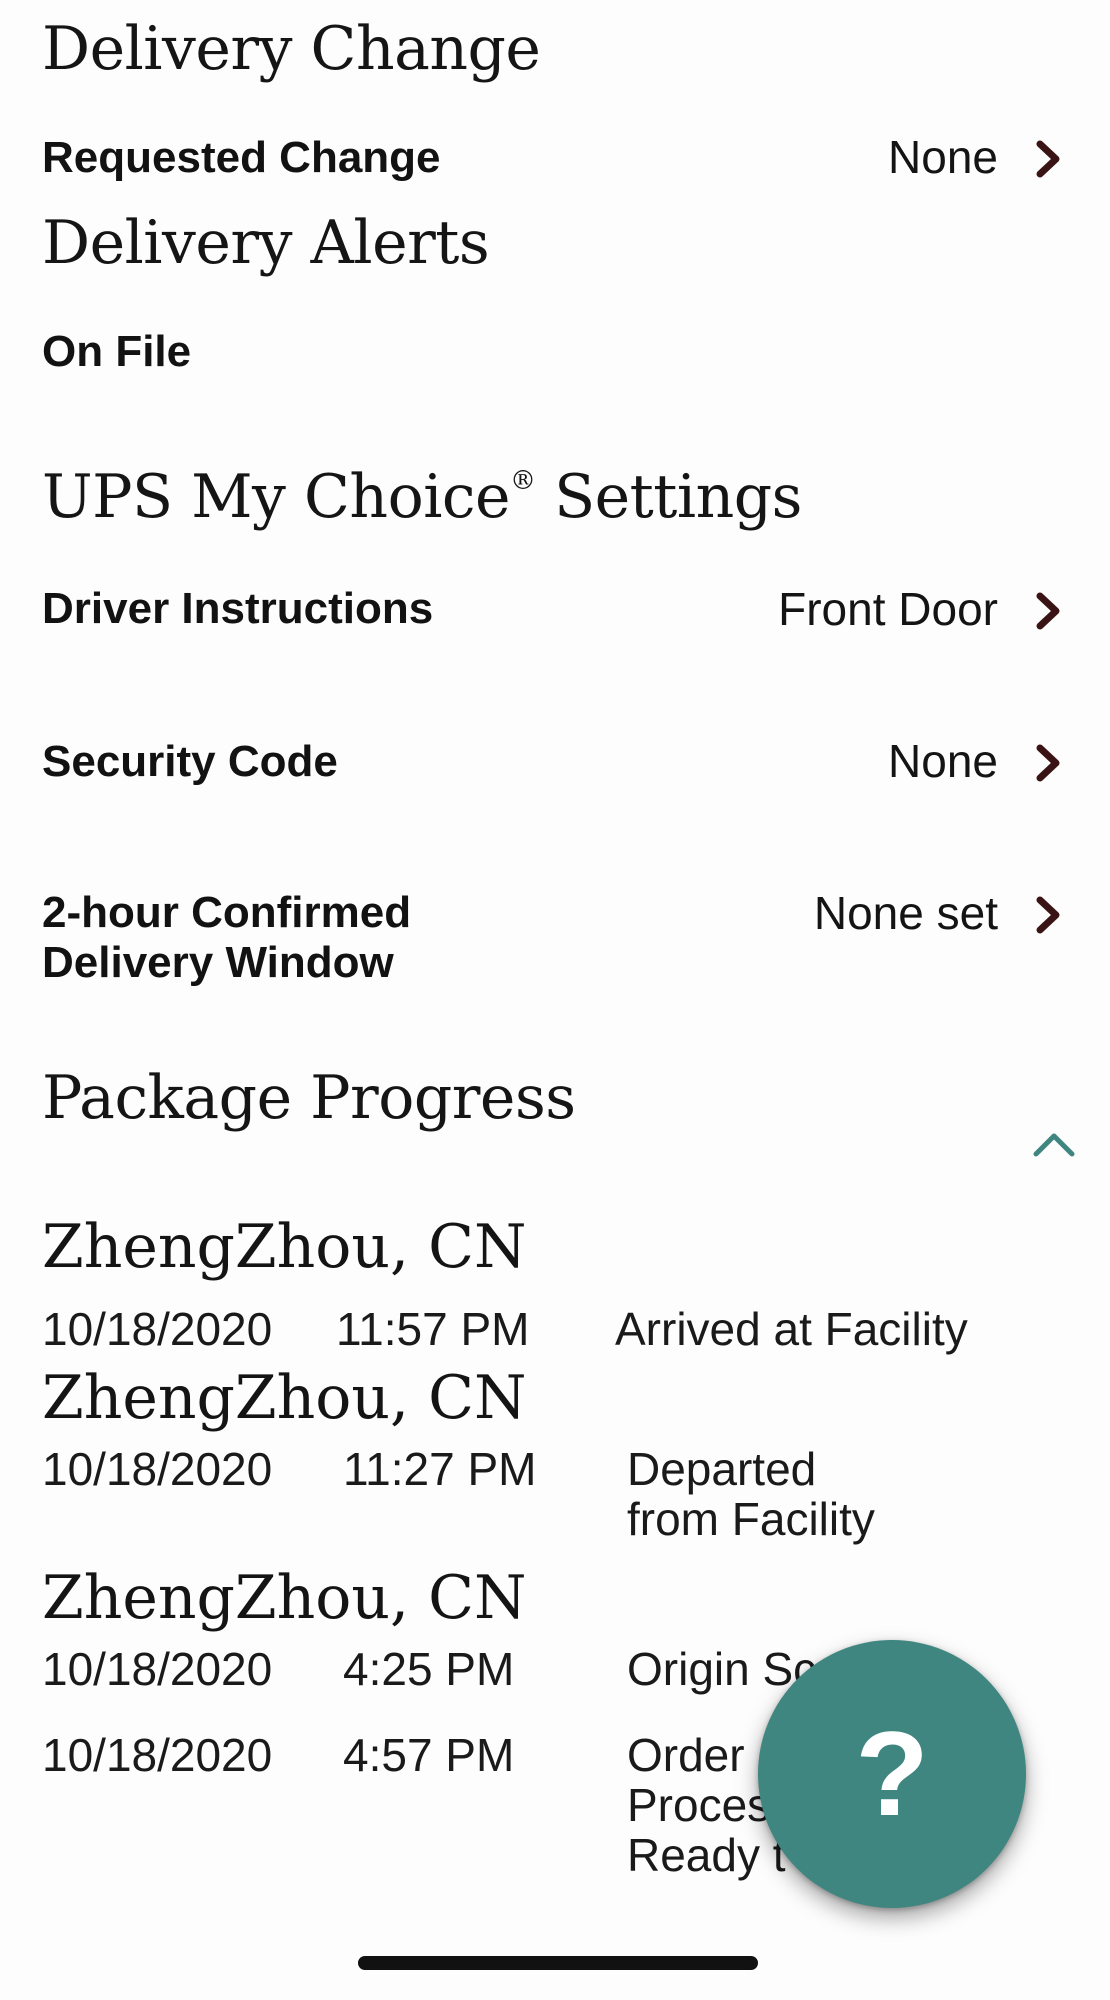 This screenshot has width=1110, height=2000. Describe the element at coordinates (291, 49) in the screenshot. I see `delivery-change-title: Delivery Change` at that location.